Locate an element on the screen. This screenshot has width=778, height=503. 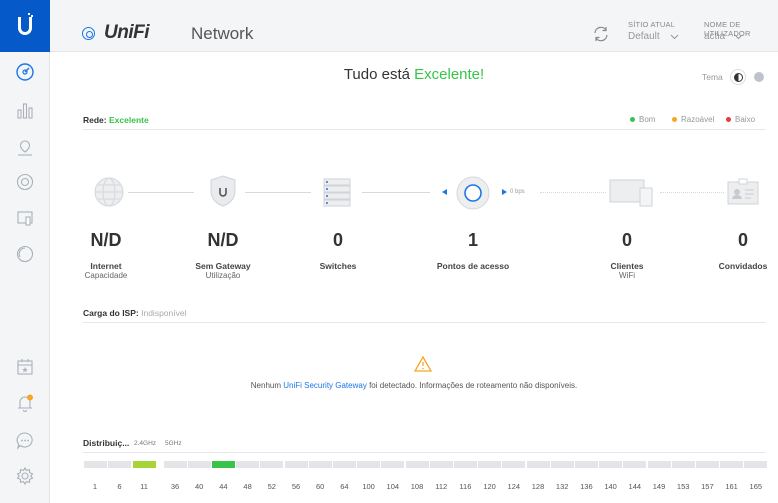
ghz5-channel-label-44: 44 is located at coordinates (223, 486).